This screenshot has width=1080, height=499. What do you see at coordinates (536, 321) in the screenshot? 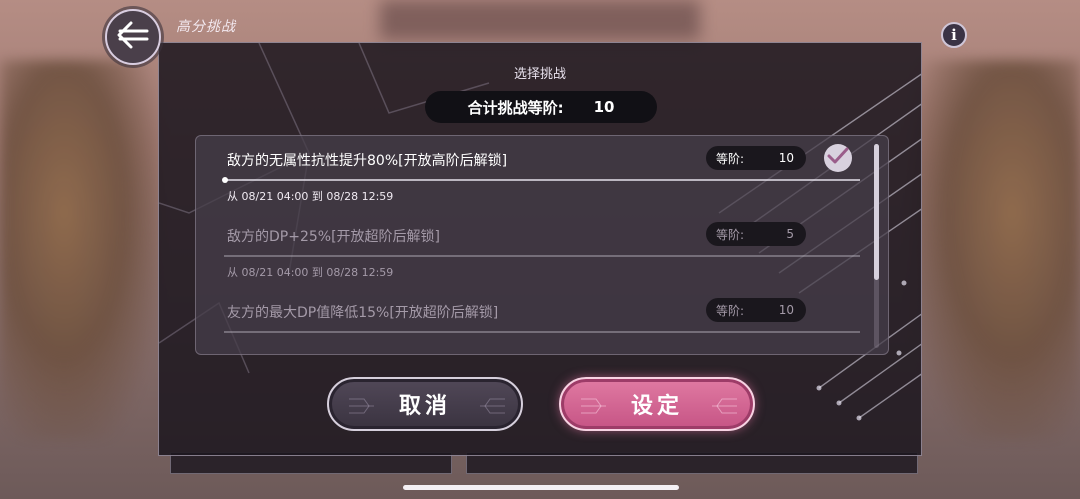
I see `challenge-item: 友方的最大DP值降低15%[开放超阶后解锁] 等阶: 10` at bounding box center [536, 321].